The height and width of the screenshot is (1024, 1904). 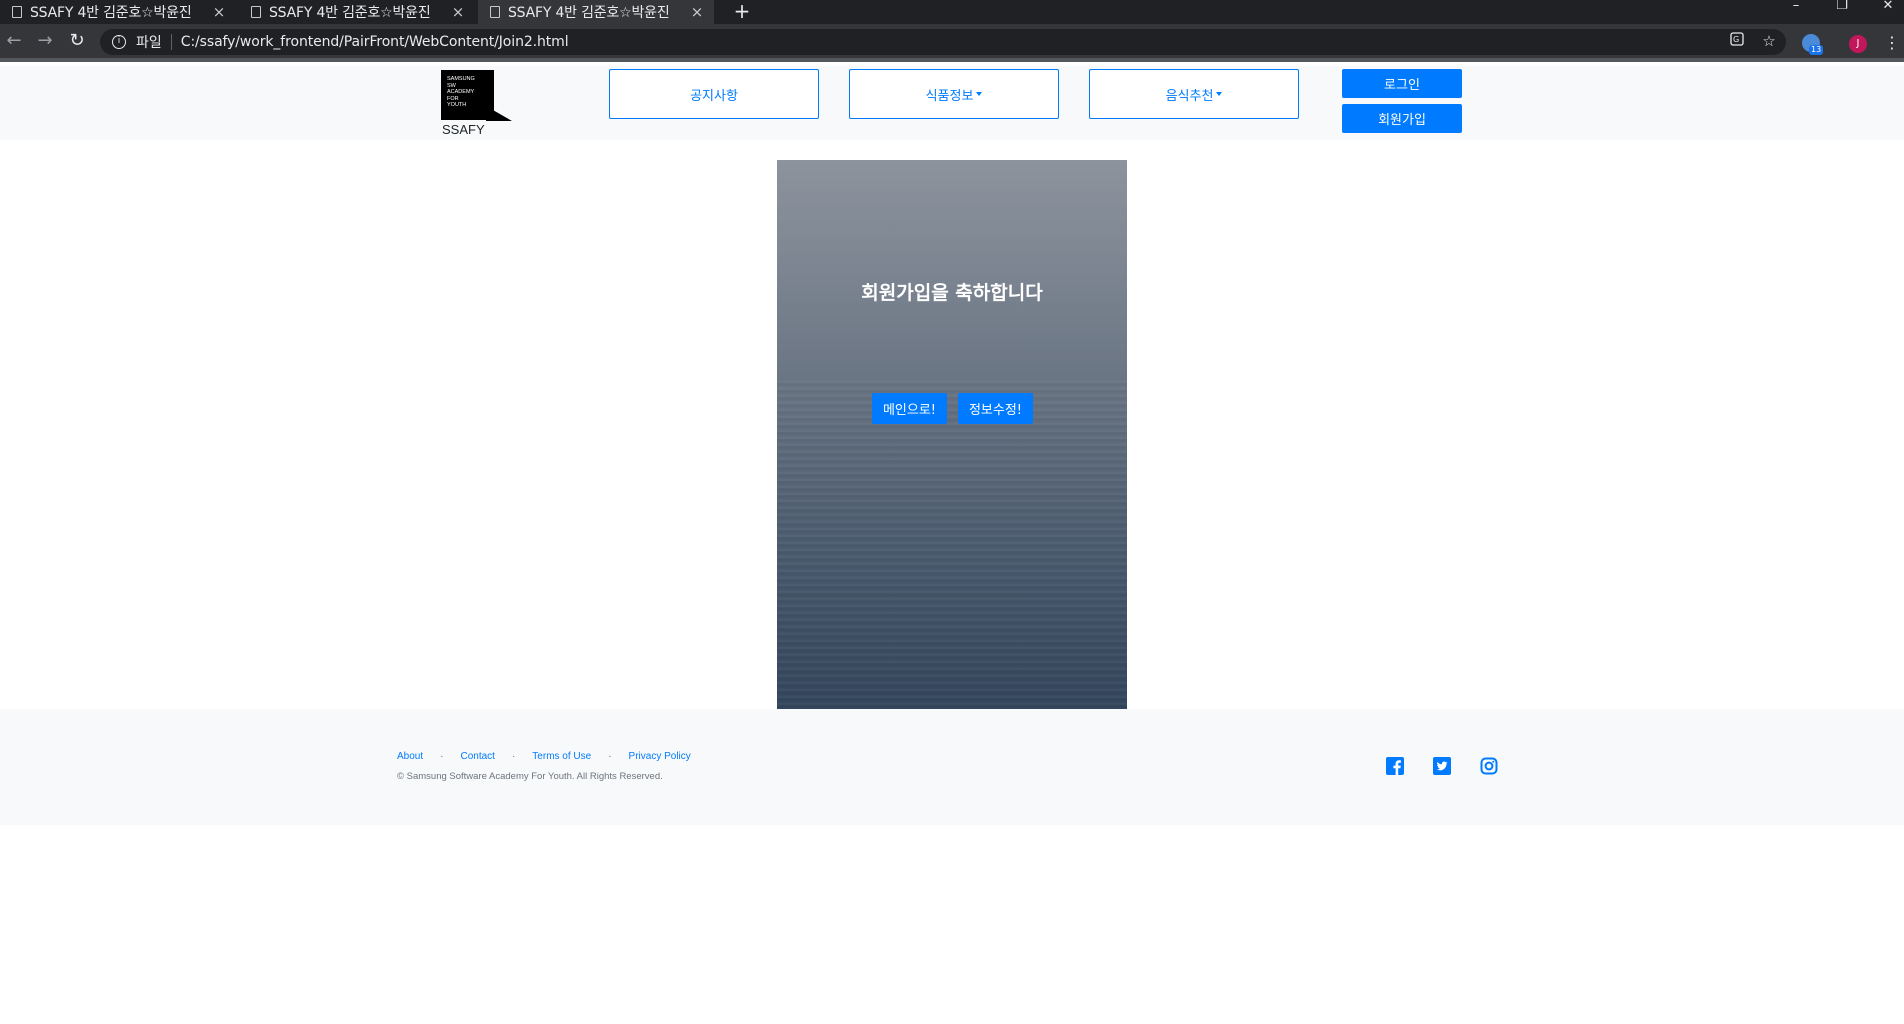 I want to click on logo-text: SAMSUNG SW ACADEMY FOR YOUTH, so click(x=461, y=92).